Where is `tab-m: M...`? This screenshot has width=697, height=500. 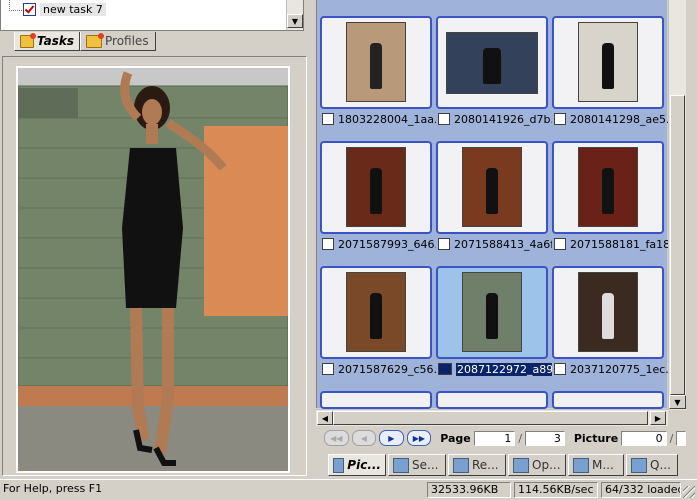 tab-m: M... is located at coordinates (596, 465).